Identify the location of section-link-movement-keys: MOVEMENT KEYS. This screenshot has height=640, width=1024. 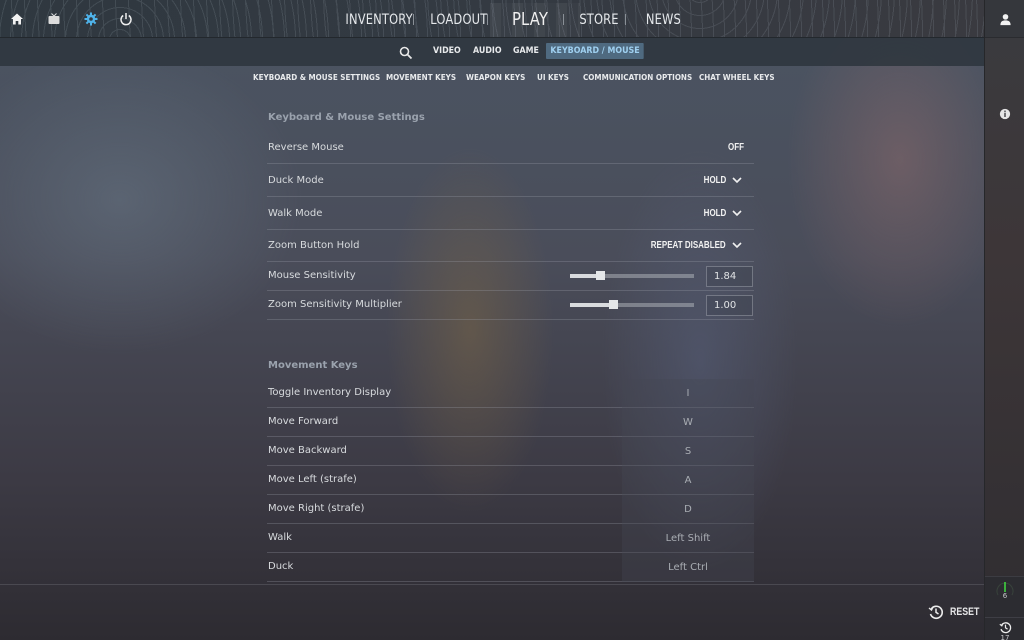
(421, 77).